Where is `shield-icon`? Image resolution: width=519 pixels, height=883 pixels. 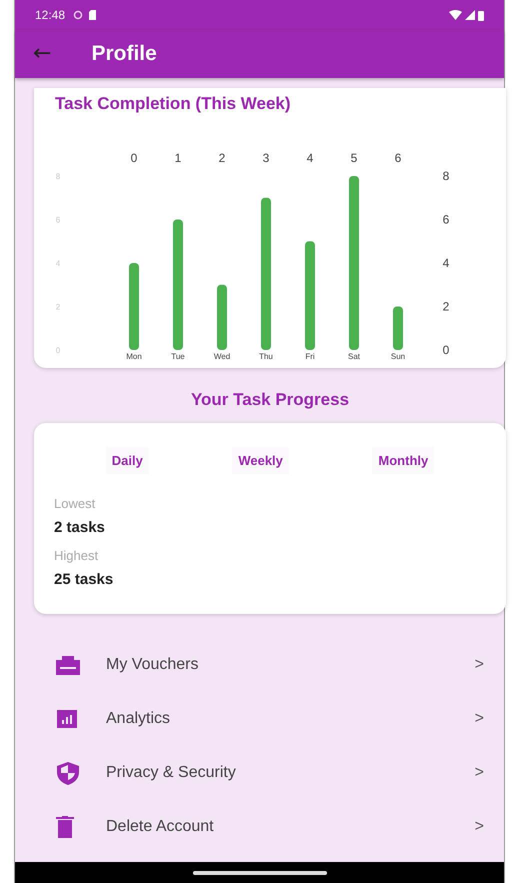 shield-icon is located at coordinates (68, 773).